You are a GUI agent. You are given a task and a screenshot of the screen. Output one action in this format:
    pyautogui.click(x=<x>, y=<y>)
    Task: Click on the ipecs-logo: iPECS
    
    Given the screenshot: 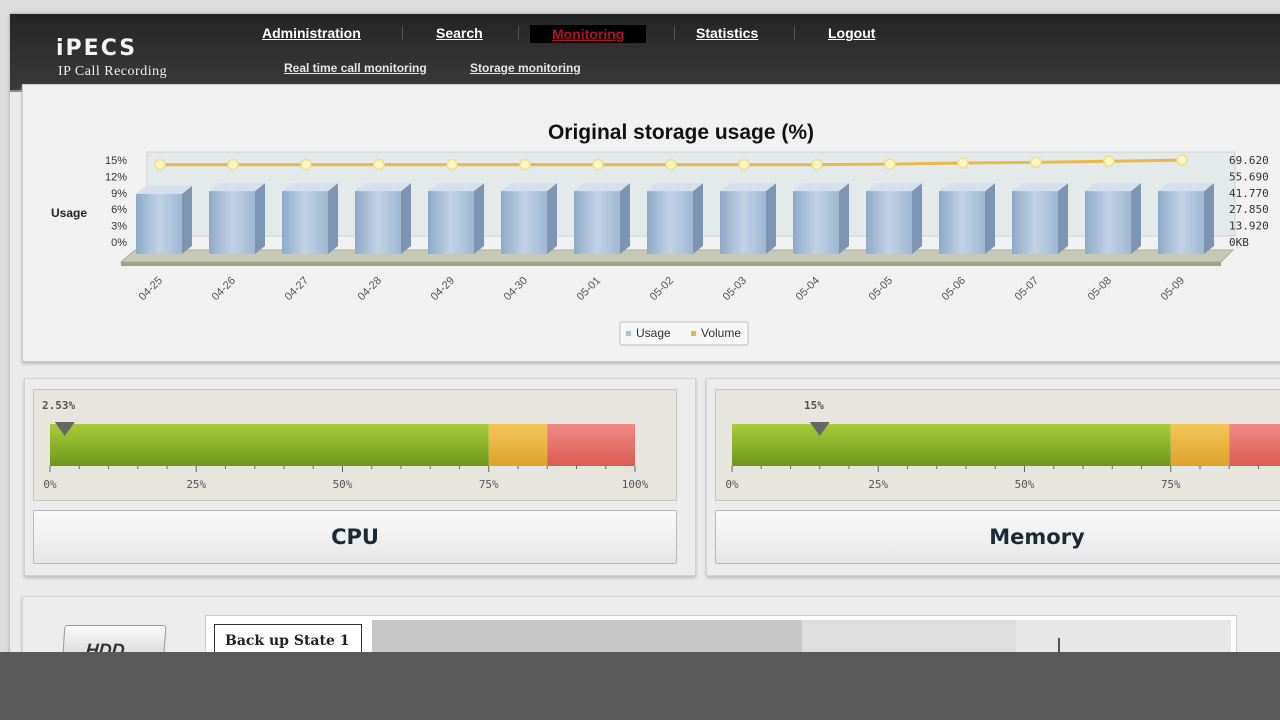 What is the action you would take?
    pyautogui.click(x=97, y=48)
    